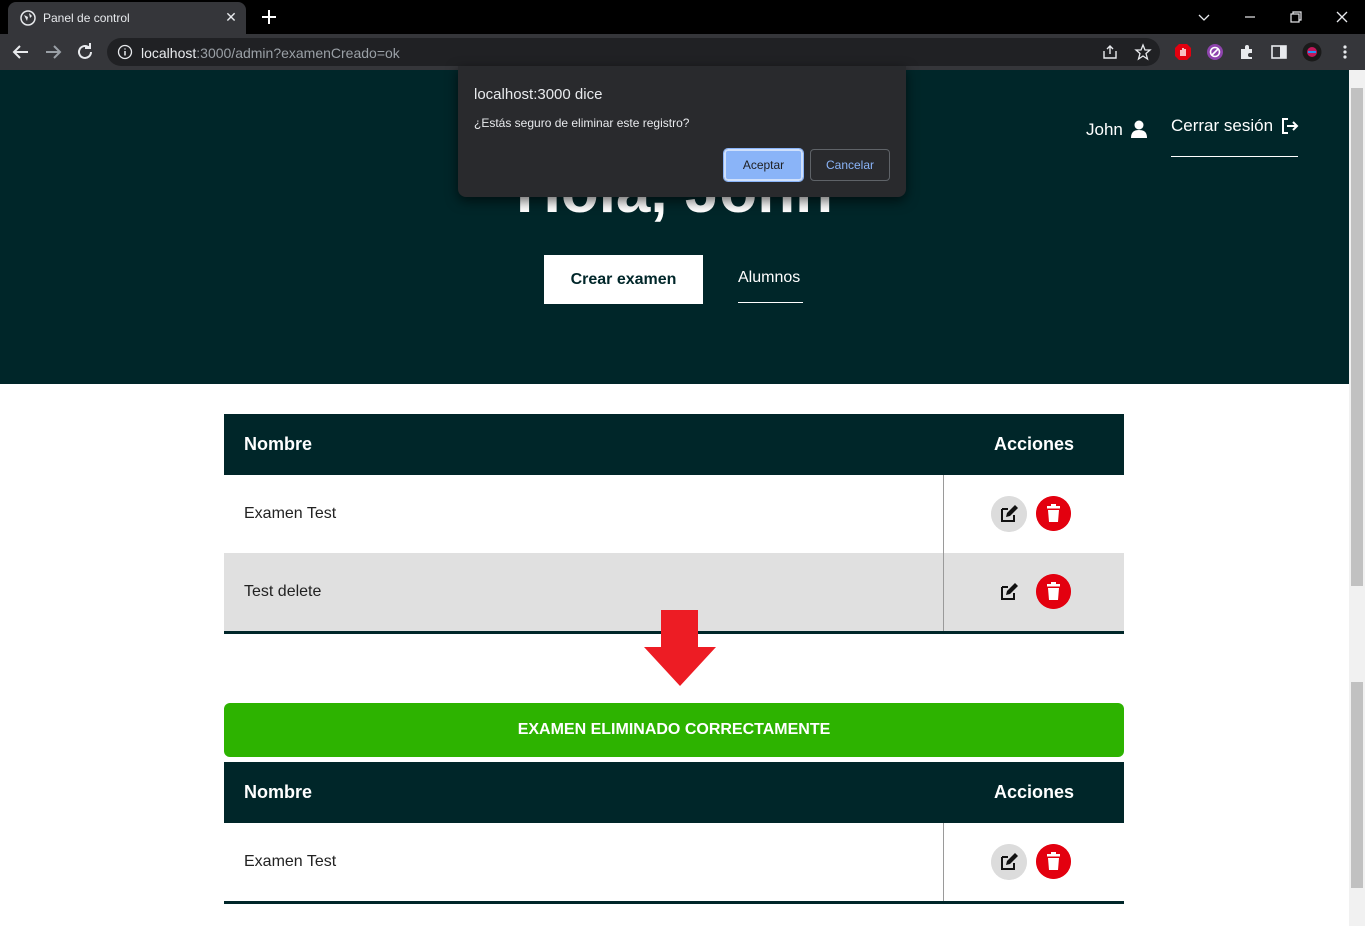 The image size is (1365, 926). What do you see at coordinates (850, 165) in the screenshot?
I see `cancel-button: Cancelar` at bounding box center [850, 165].